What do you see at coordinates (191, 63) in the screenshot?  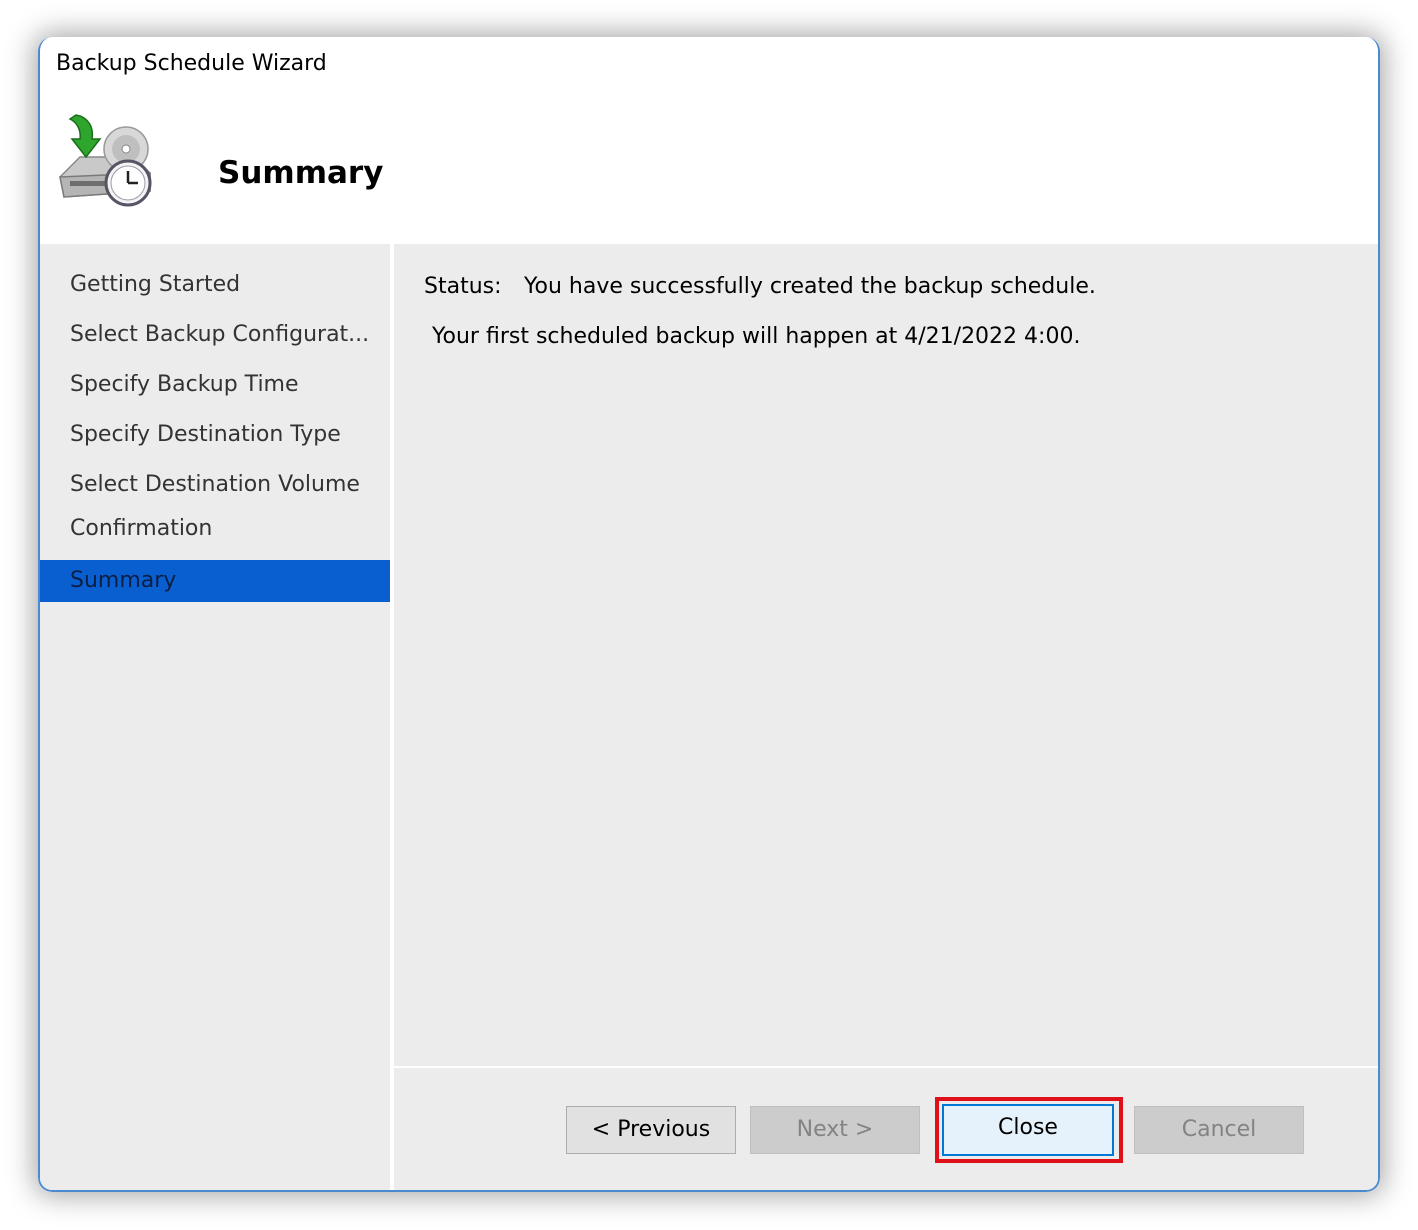 I see `window-title: Backup Schedule Wizard` at bounding box center [191, 63].